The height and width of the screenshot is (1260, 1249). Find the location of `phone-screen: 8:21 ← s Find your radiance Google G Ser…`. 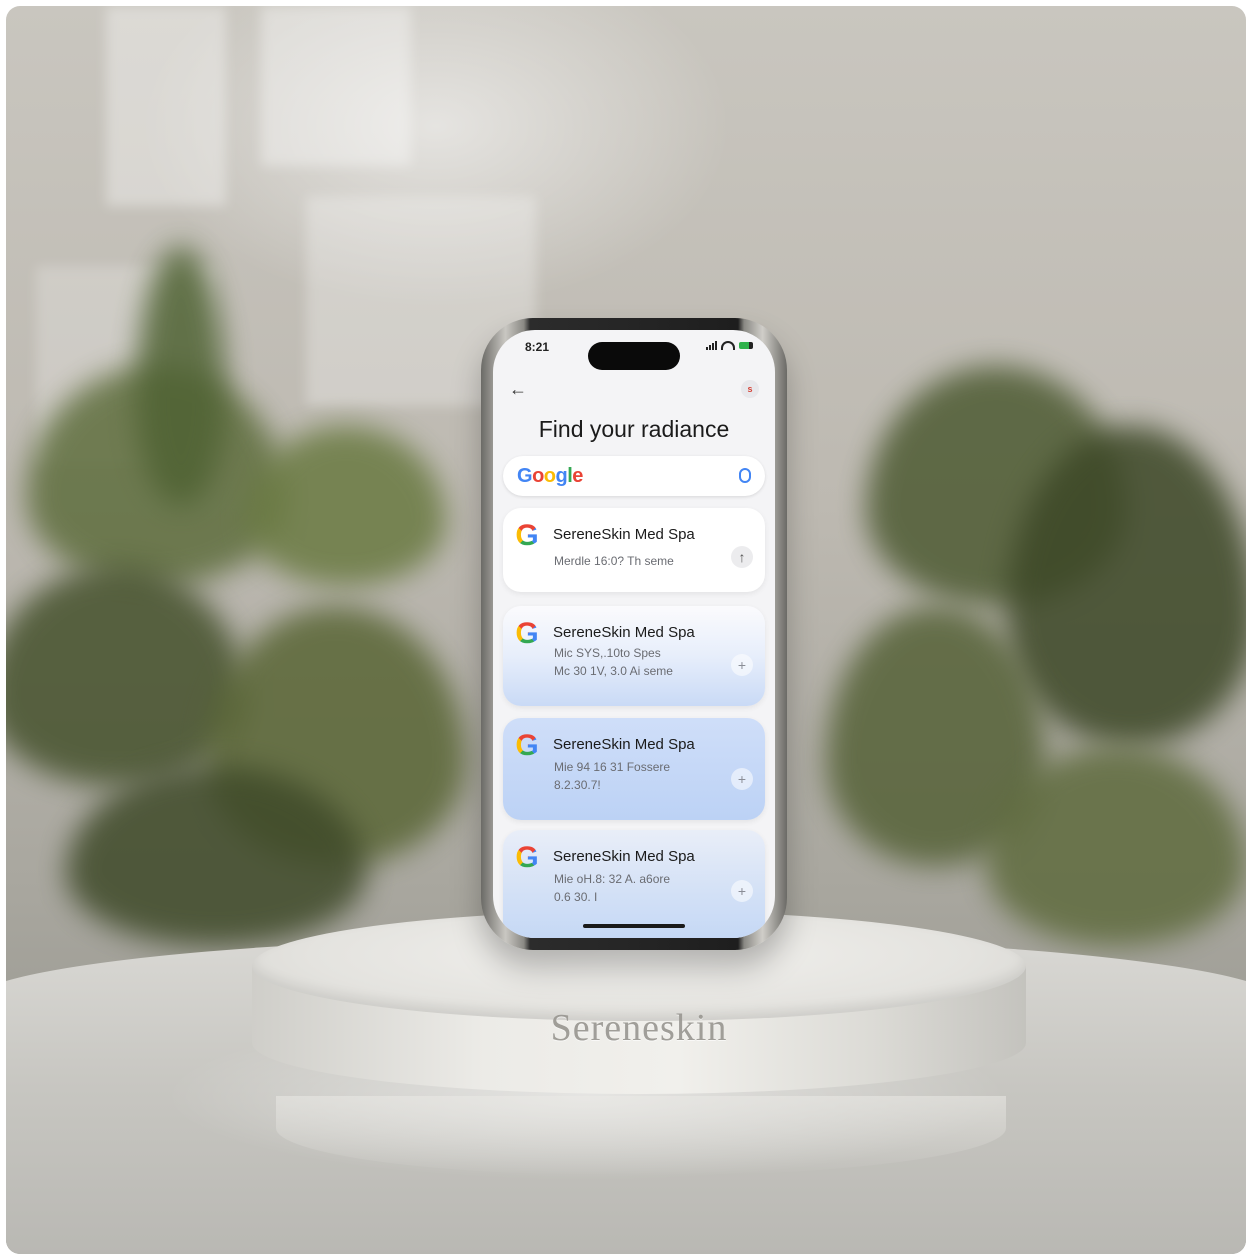

phone-screen: 8:21 ← s Find your radiance Google G Ser… is located at coordinates (634, 634).